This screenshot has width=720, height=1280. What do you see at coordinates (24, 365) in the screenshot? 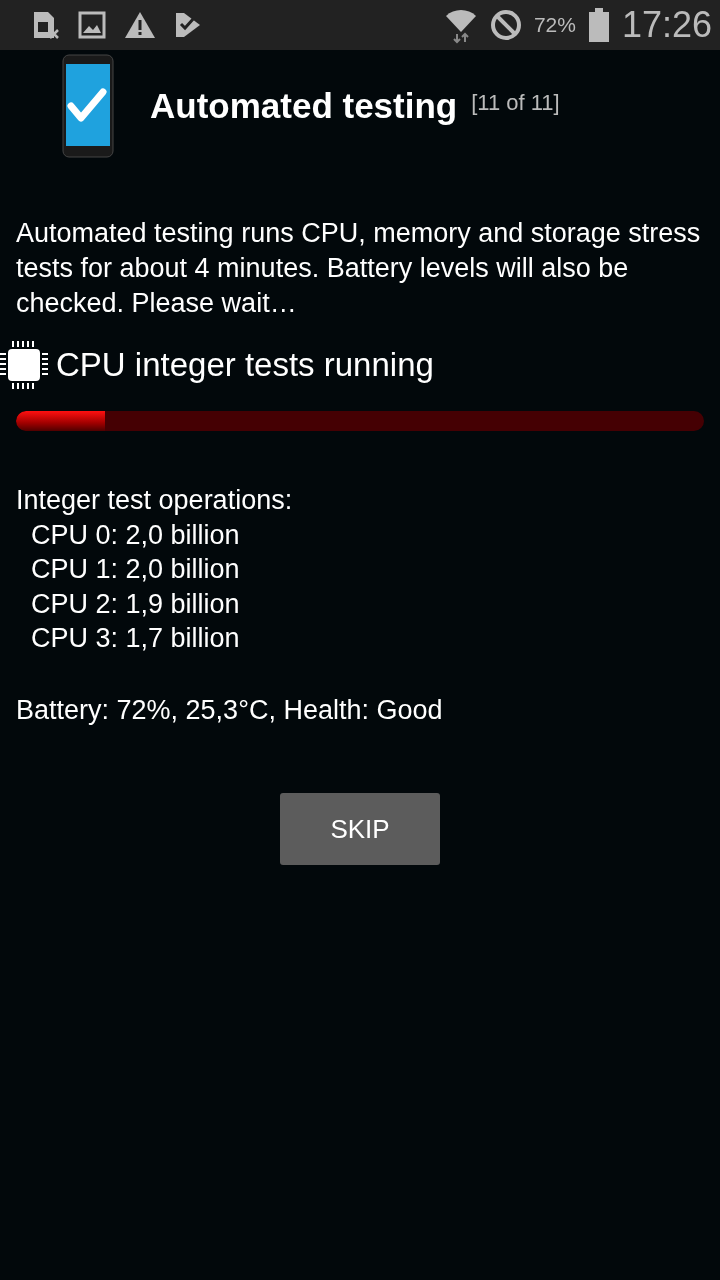
I see `chip-icon` at bounding box center [24, 365].